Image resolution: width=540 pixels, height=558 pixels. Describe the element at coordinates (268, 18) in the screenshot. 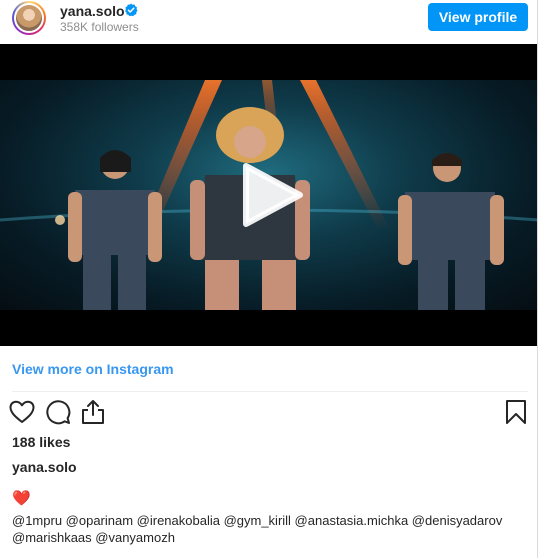

I see `post-header: yana.solo 358K followers View profile` at that location.